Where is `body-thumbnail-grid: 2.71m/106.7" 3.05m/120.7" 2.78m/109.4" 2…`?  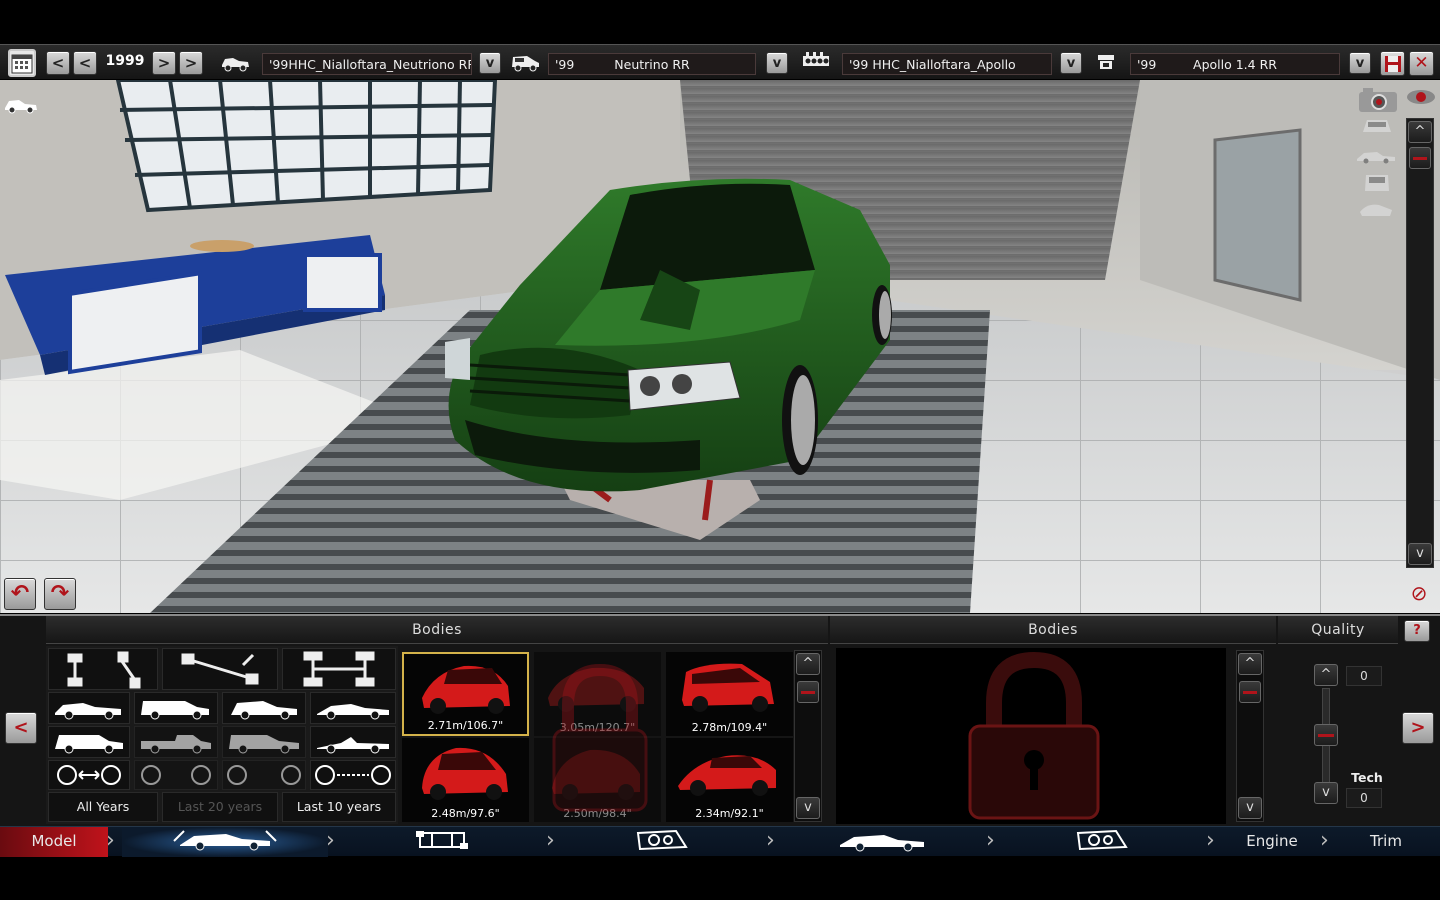 body-thumbnail-grid: 2.71m/106.7" 3.05m/120.7" 2.78m/109.4" 2… is located at coordinates (597, 736).